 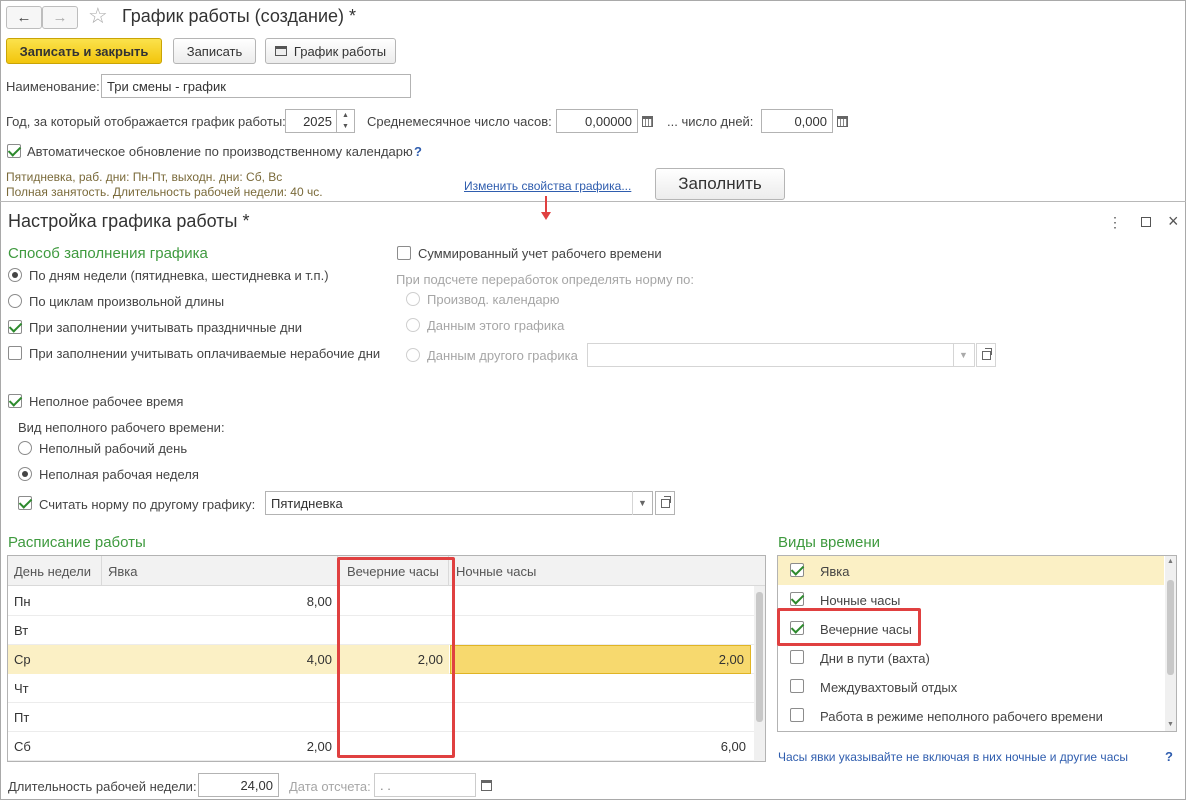 What do you see at coordinates (829, 542) in the screenshot?
I see `time-kinds-header: Виды времени` at bounding box center [829, 542].